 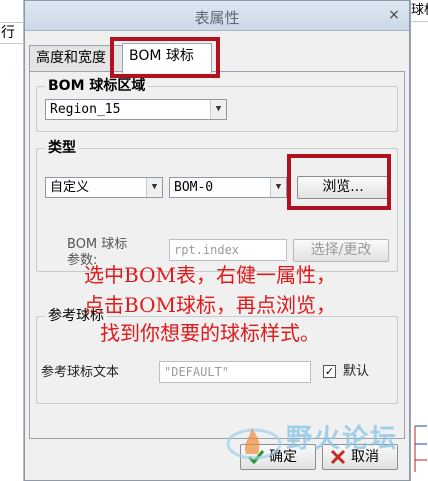 I want to click on instruction-line-3: 找到你想要的球标样式。, so click(x=210, y=333).